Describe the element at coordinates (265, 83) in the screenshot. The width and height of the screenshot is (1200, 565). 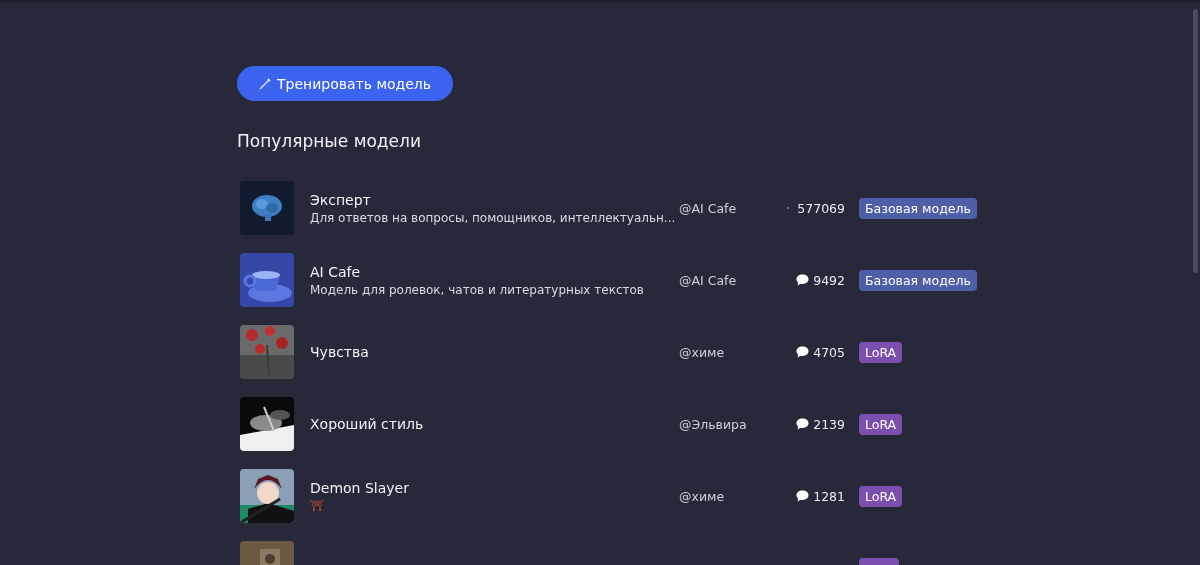
I see `wand-icon` at that location.